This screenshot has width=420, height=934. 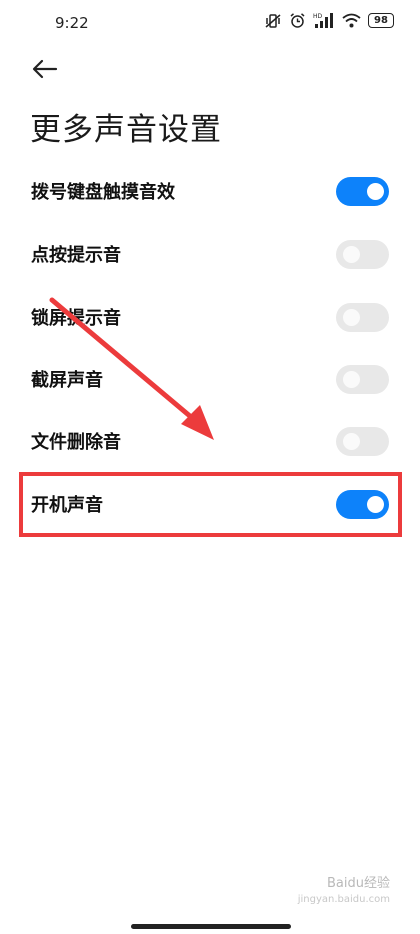 What do you see at coordinates (76, 442) in the screenshot?
I see `setting-label: 文件删除音` at bounding box center [76, 442].